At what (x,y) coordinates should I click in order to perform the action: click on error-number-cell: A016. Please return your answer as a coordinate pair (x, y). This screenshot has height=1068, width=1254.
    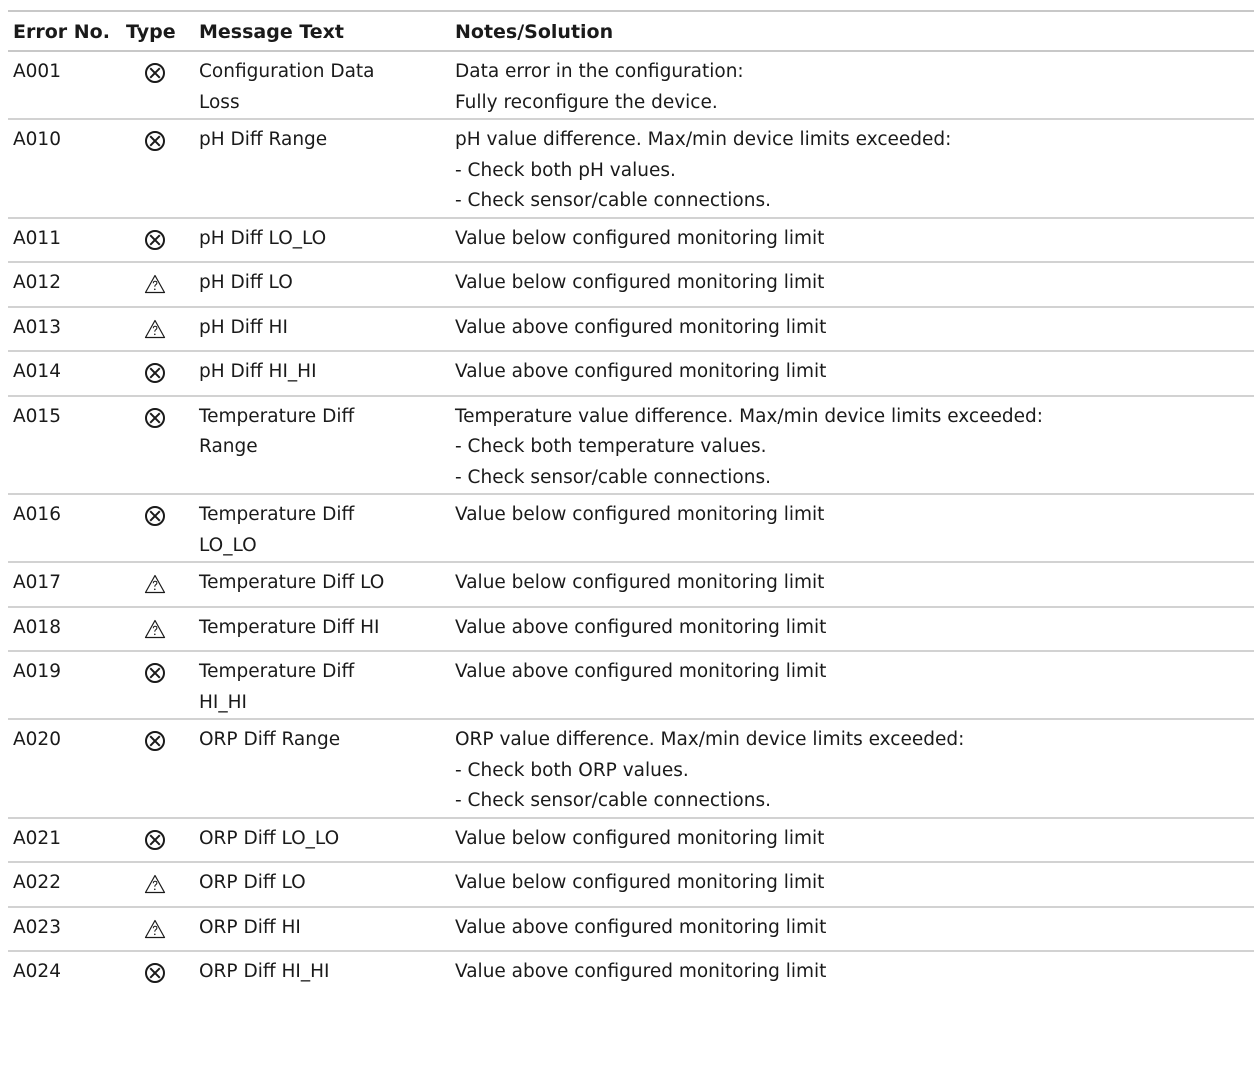
    Looking at the image, I should click on (64, 528).